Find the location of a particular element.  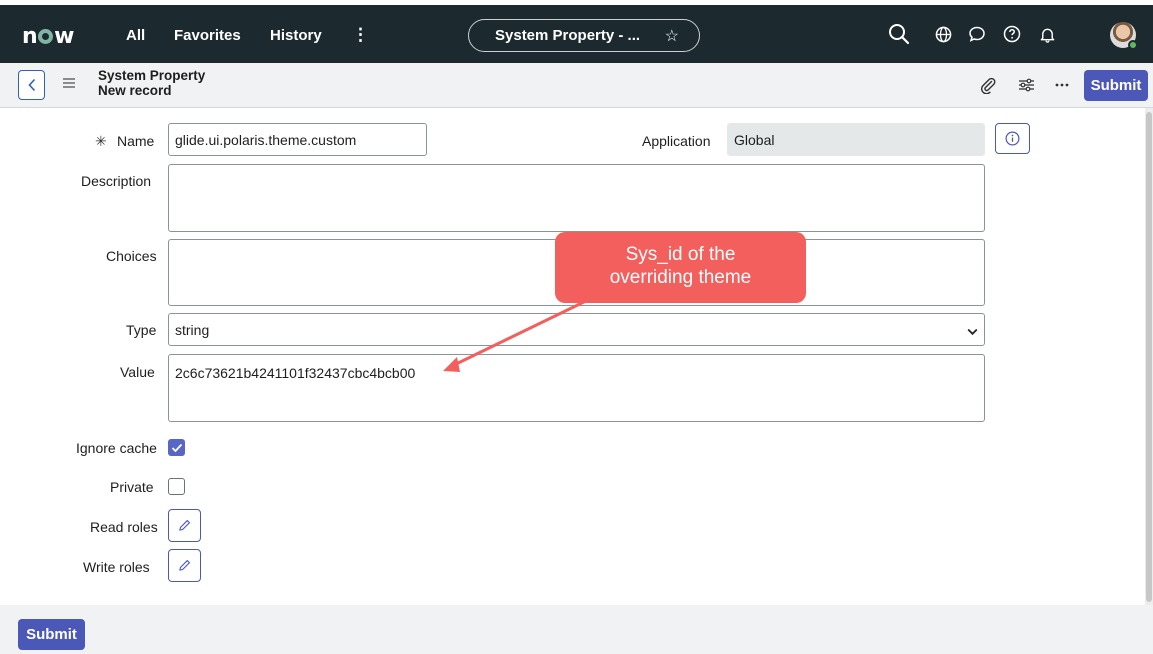

ignore-cache-checkbox is located at coordinates (176, 447).